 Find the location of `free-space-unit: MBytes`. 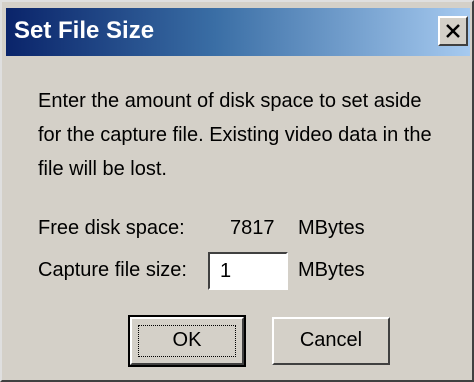

free-space-unit: MBytes is located at coordinates (331, 228).